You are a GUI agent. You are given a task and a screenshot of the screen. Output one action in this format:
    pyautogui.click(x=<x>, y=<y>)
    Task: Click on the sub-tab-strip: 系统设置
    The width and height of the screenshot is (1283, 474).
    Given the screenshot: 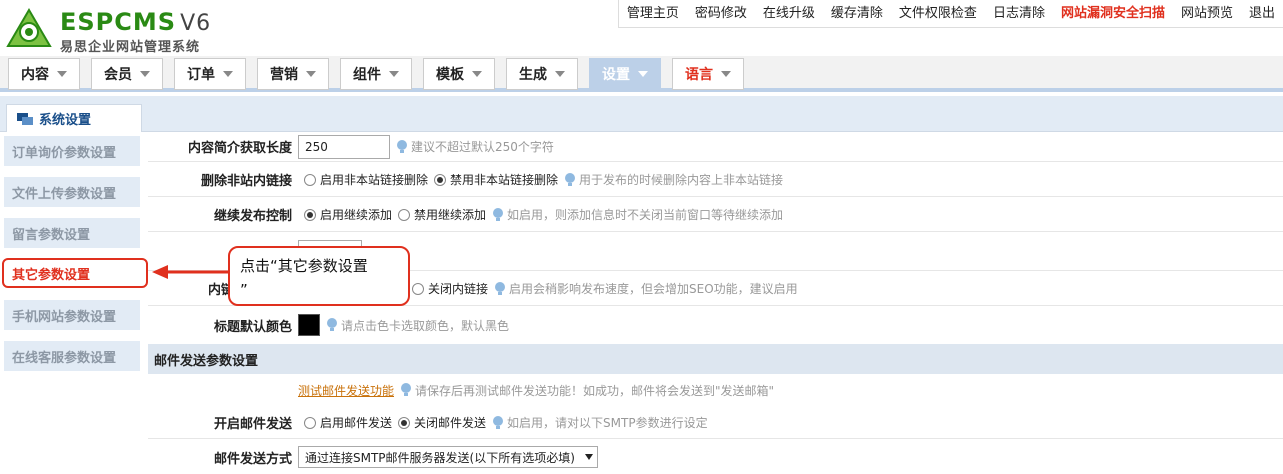 What is the action you would take?
    pyautogui.click(x=641, y=114)
    